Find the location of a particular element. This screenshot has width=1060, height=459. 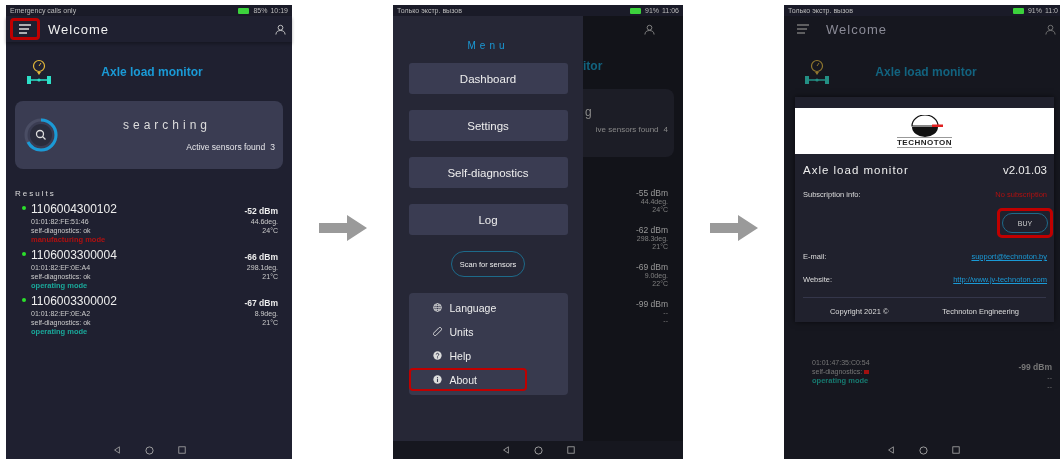

sensor-count: 4 is located at coordinates (665, 129).